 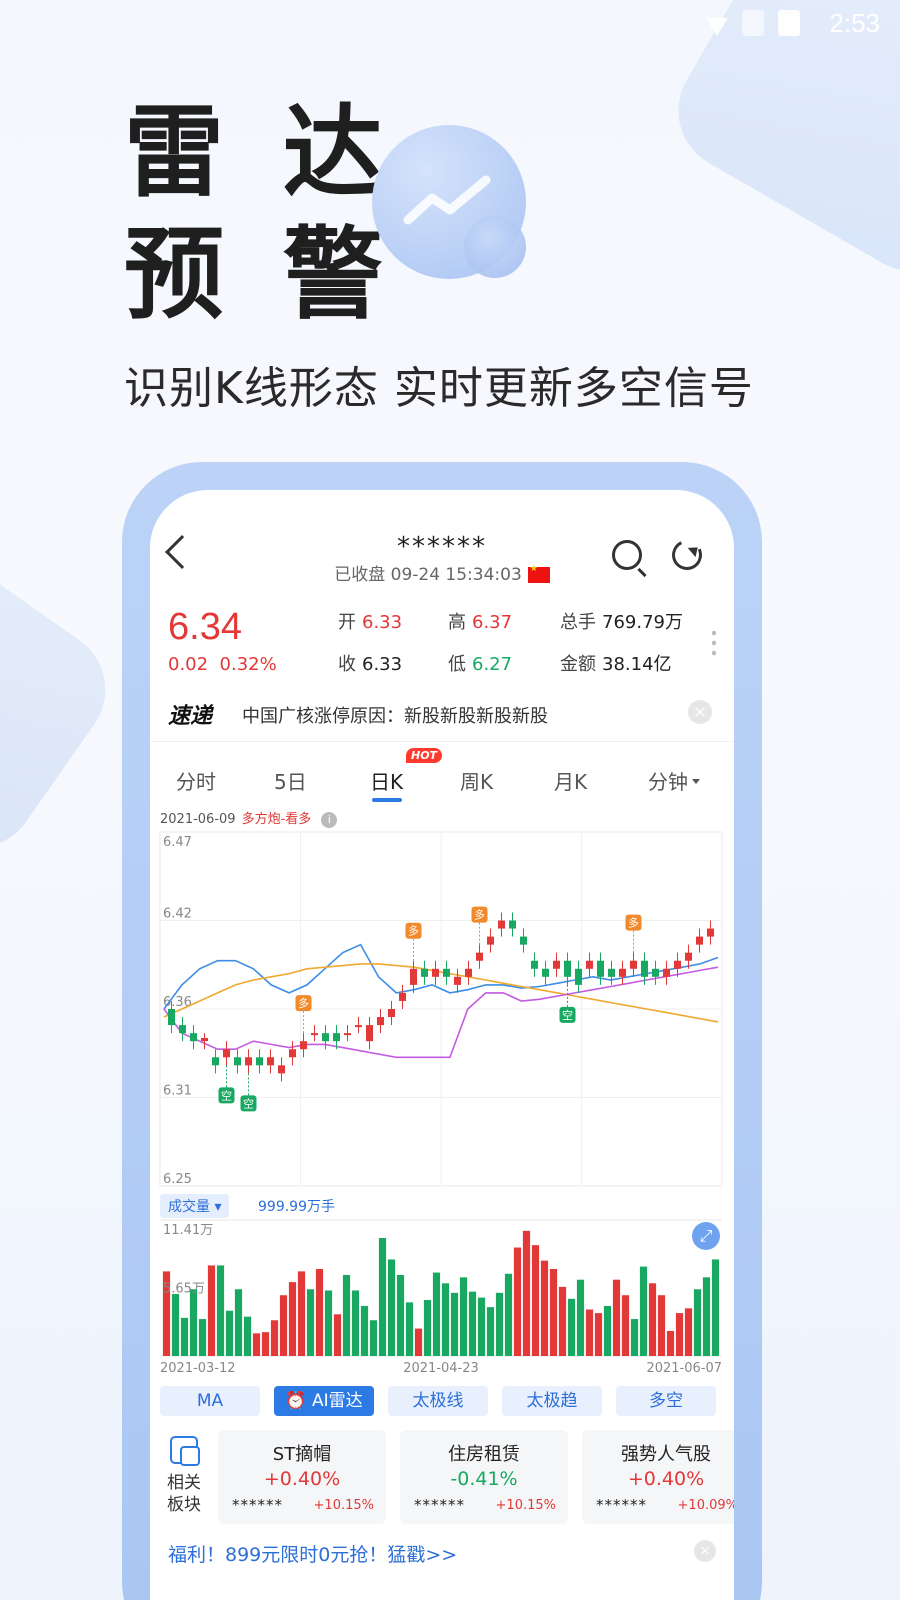 I want to click on y-tick-label: 6.47, so click(x=177, y=842).